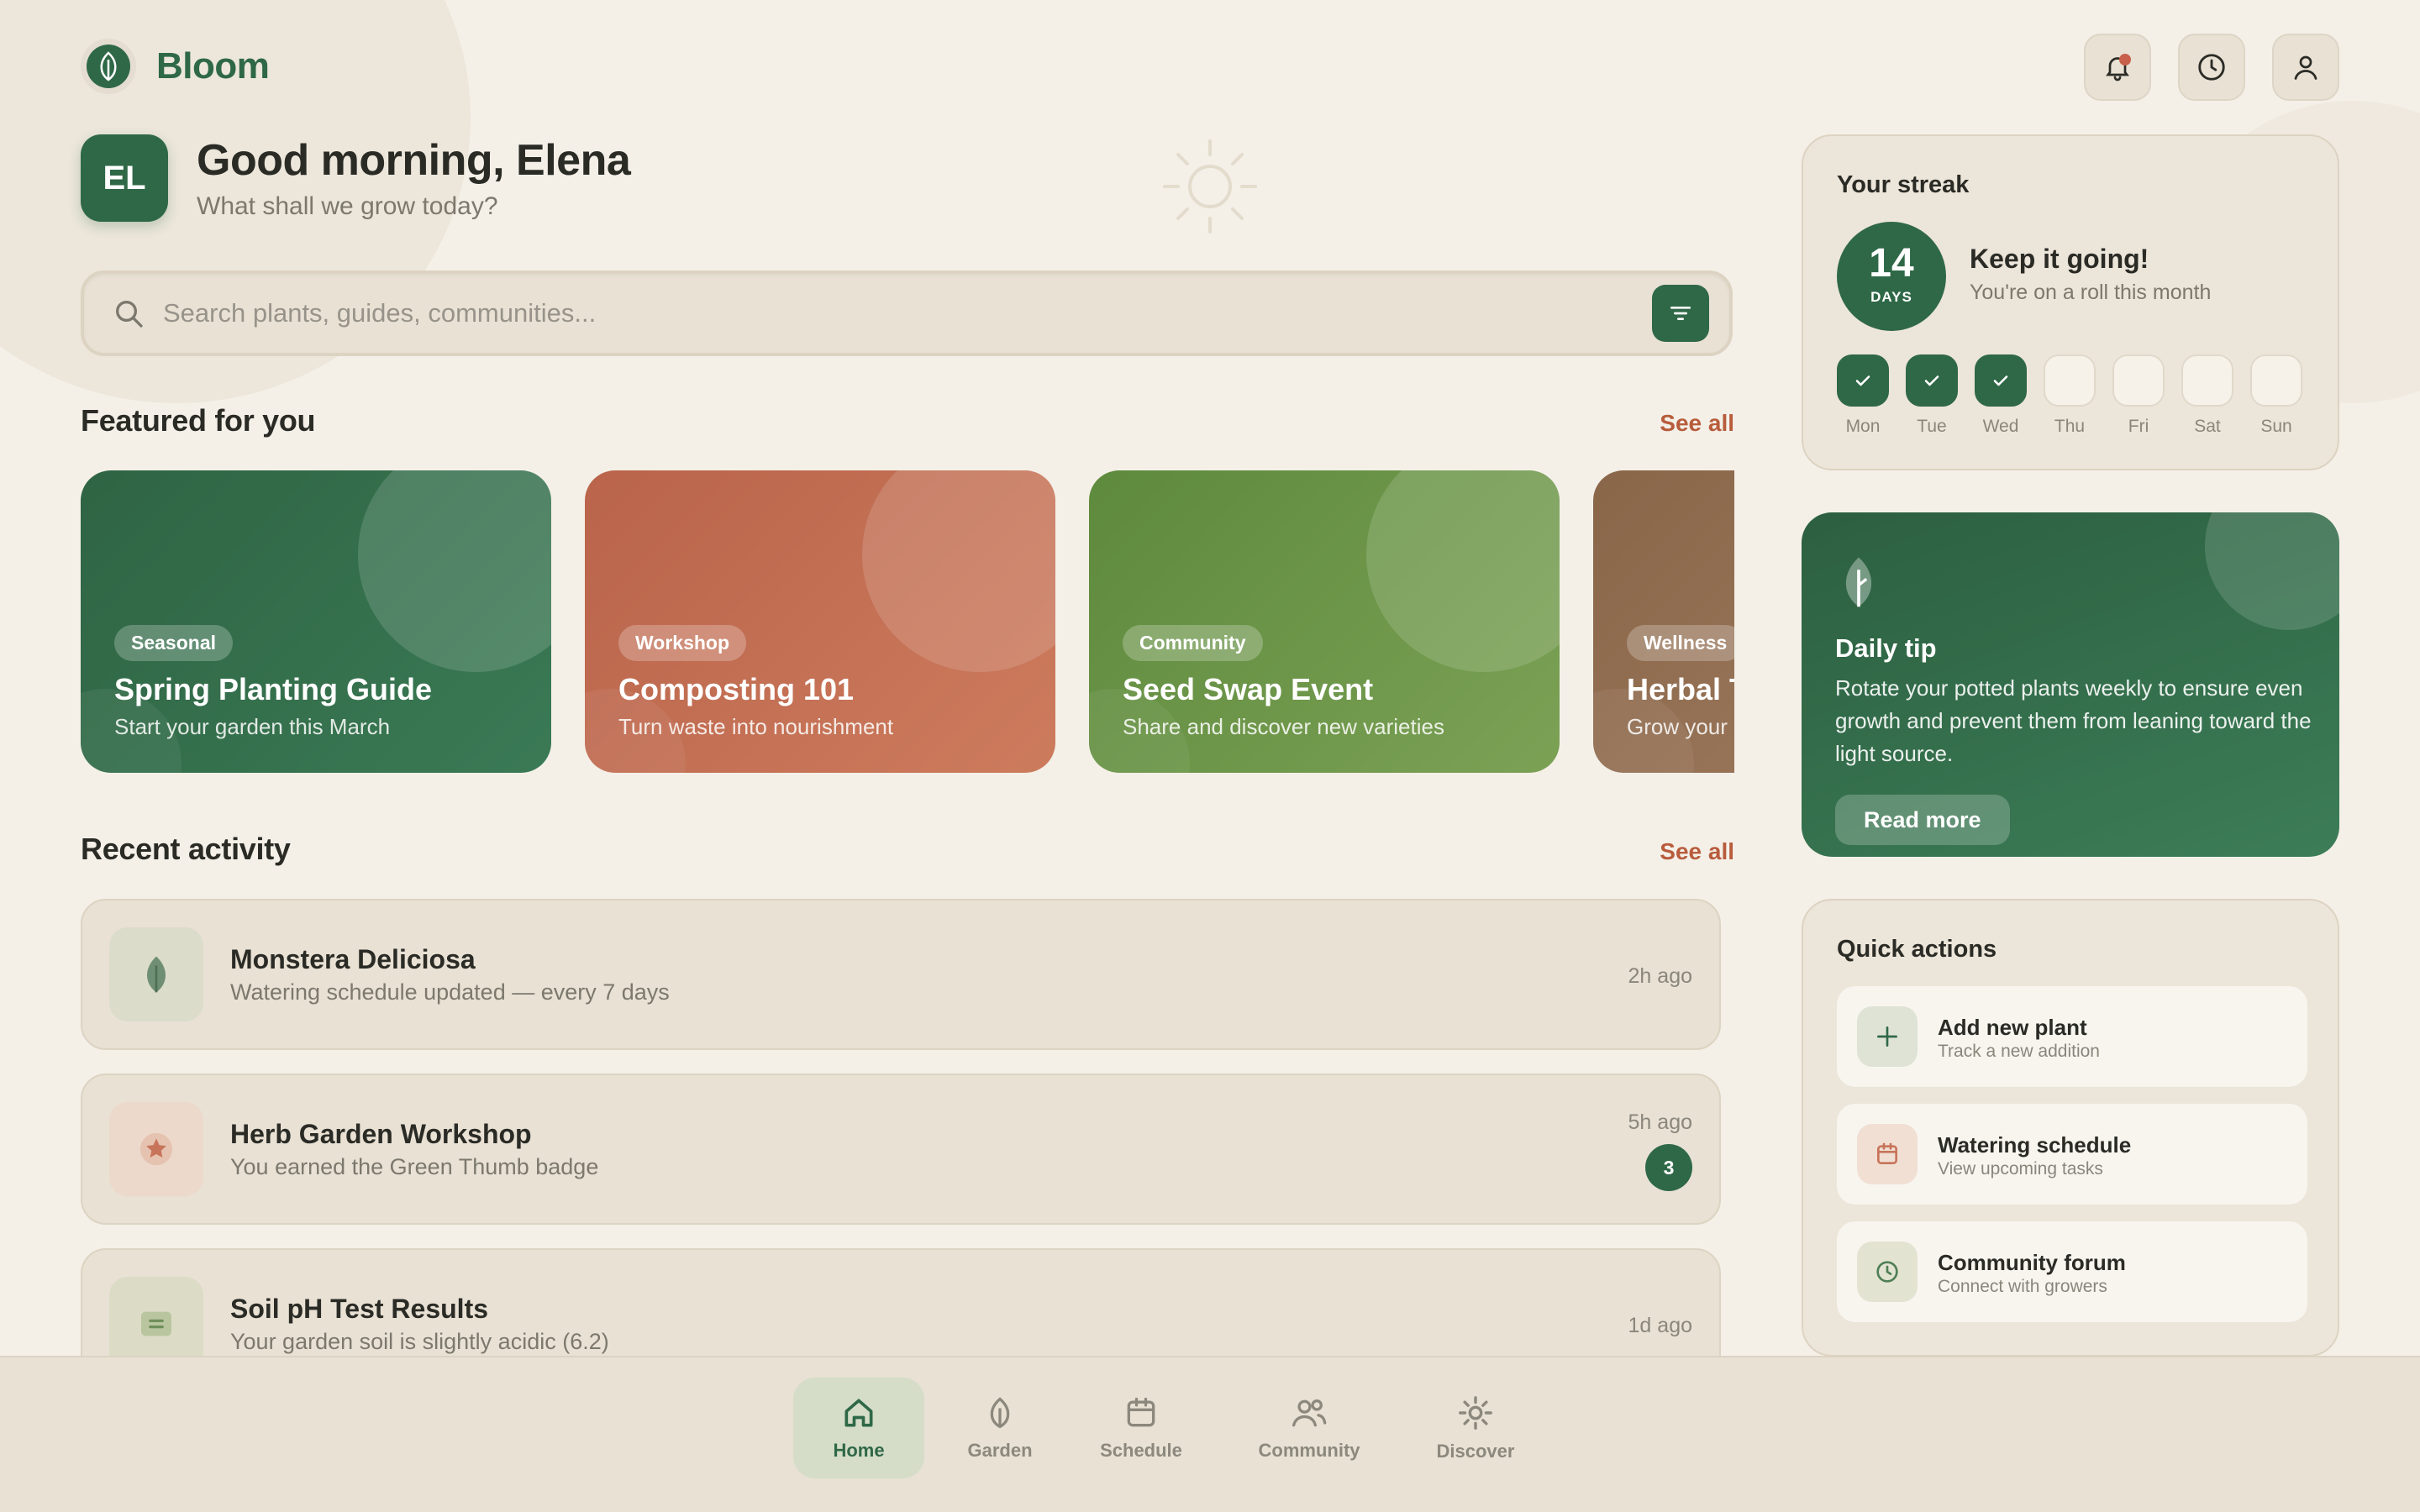 The image size is (2420, 1512). I want to click on notification-dot, so click(2125, 60).